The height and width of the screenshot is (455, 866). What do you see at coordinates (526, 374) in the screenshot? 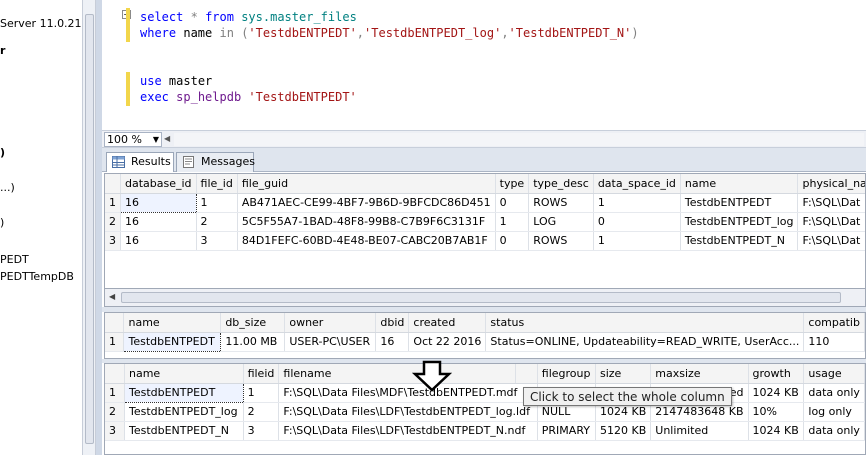
I see `column-header-spacer` at bounding box center [526, 374].